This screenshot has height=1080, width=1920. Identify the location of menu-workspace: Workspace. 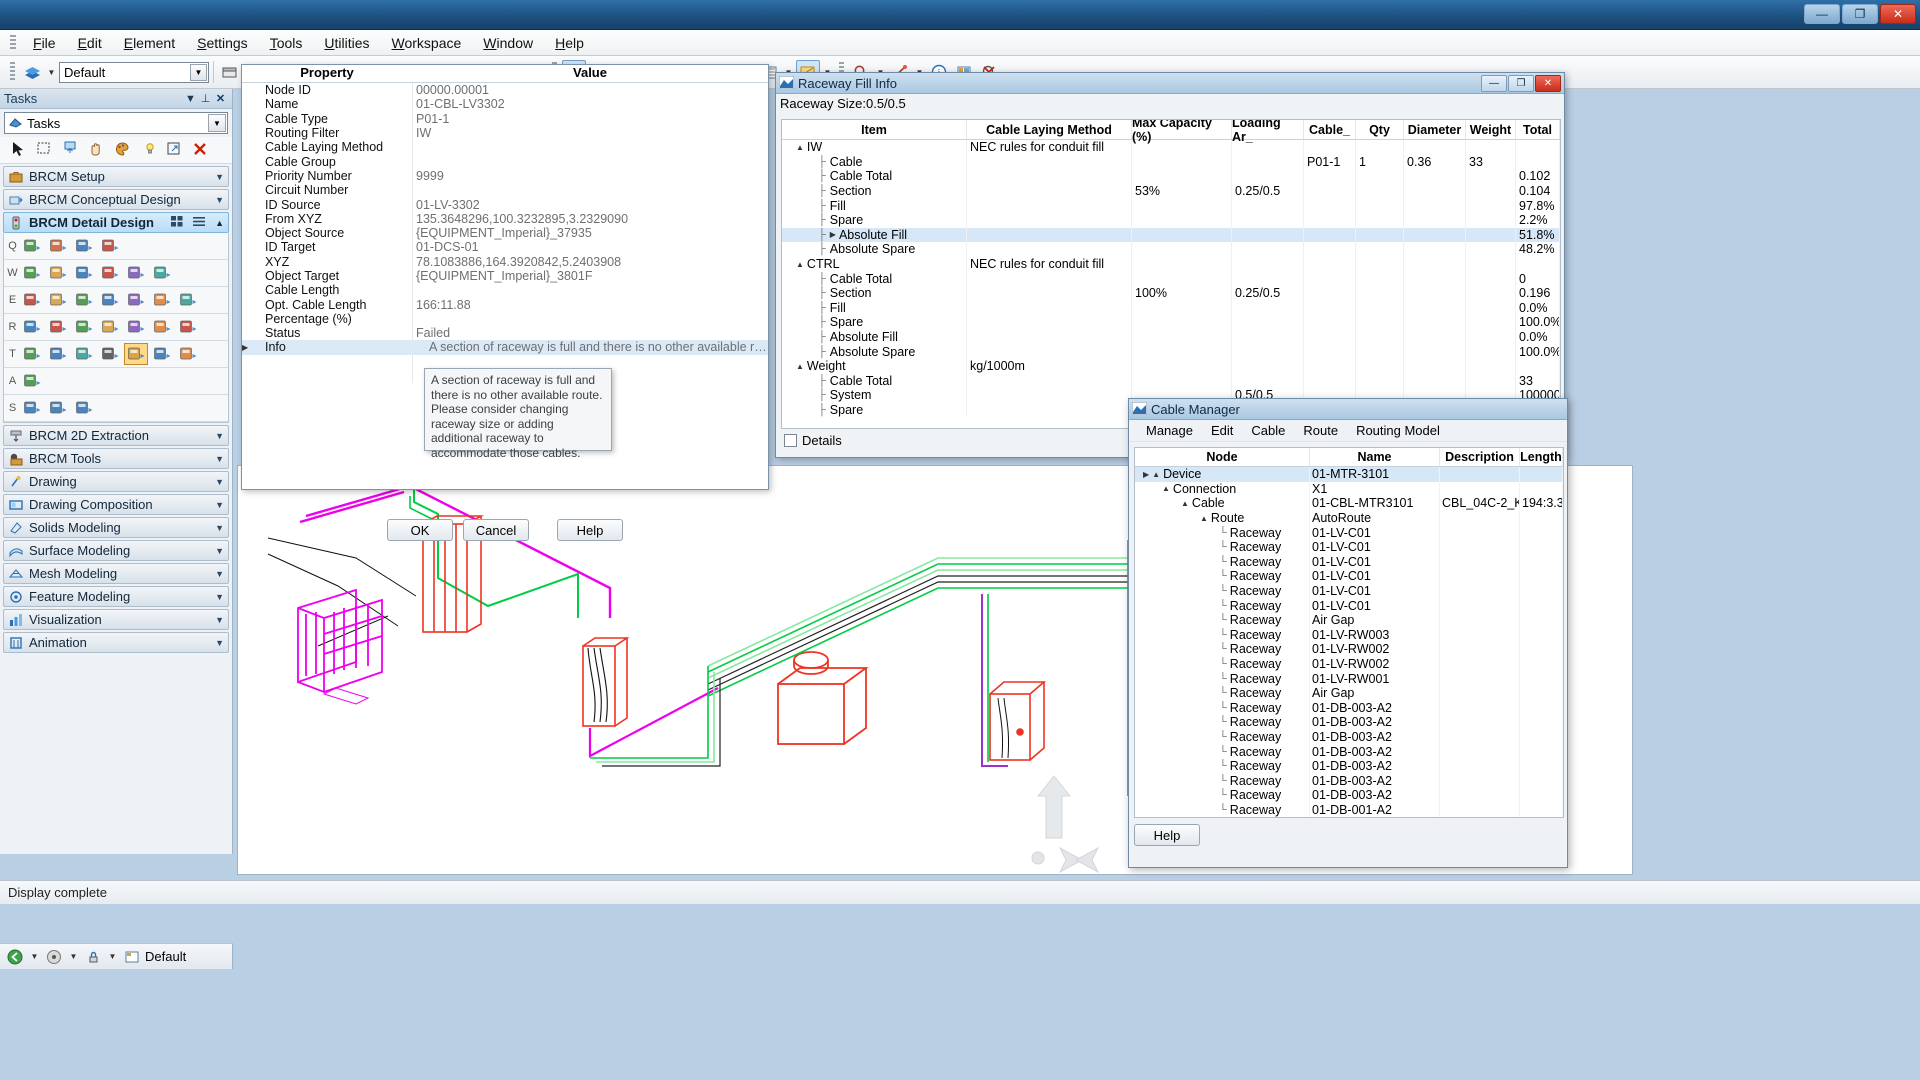
(427, 43).